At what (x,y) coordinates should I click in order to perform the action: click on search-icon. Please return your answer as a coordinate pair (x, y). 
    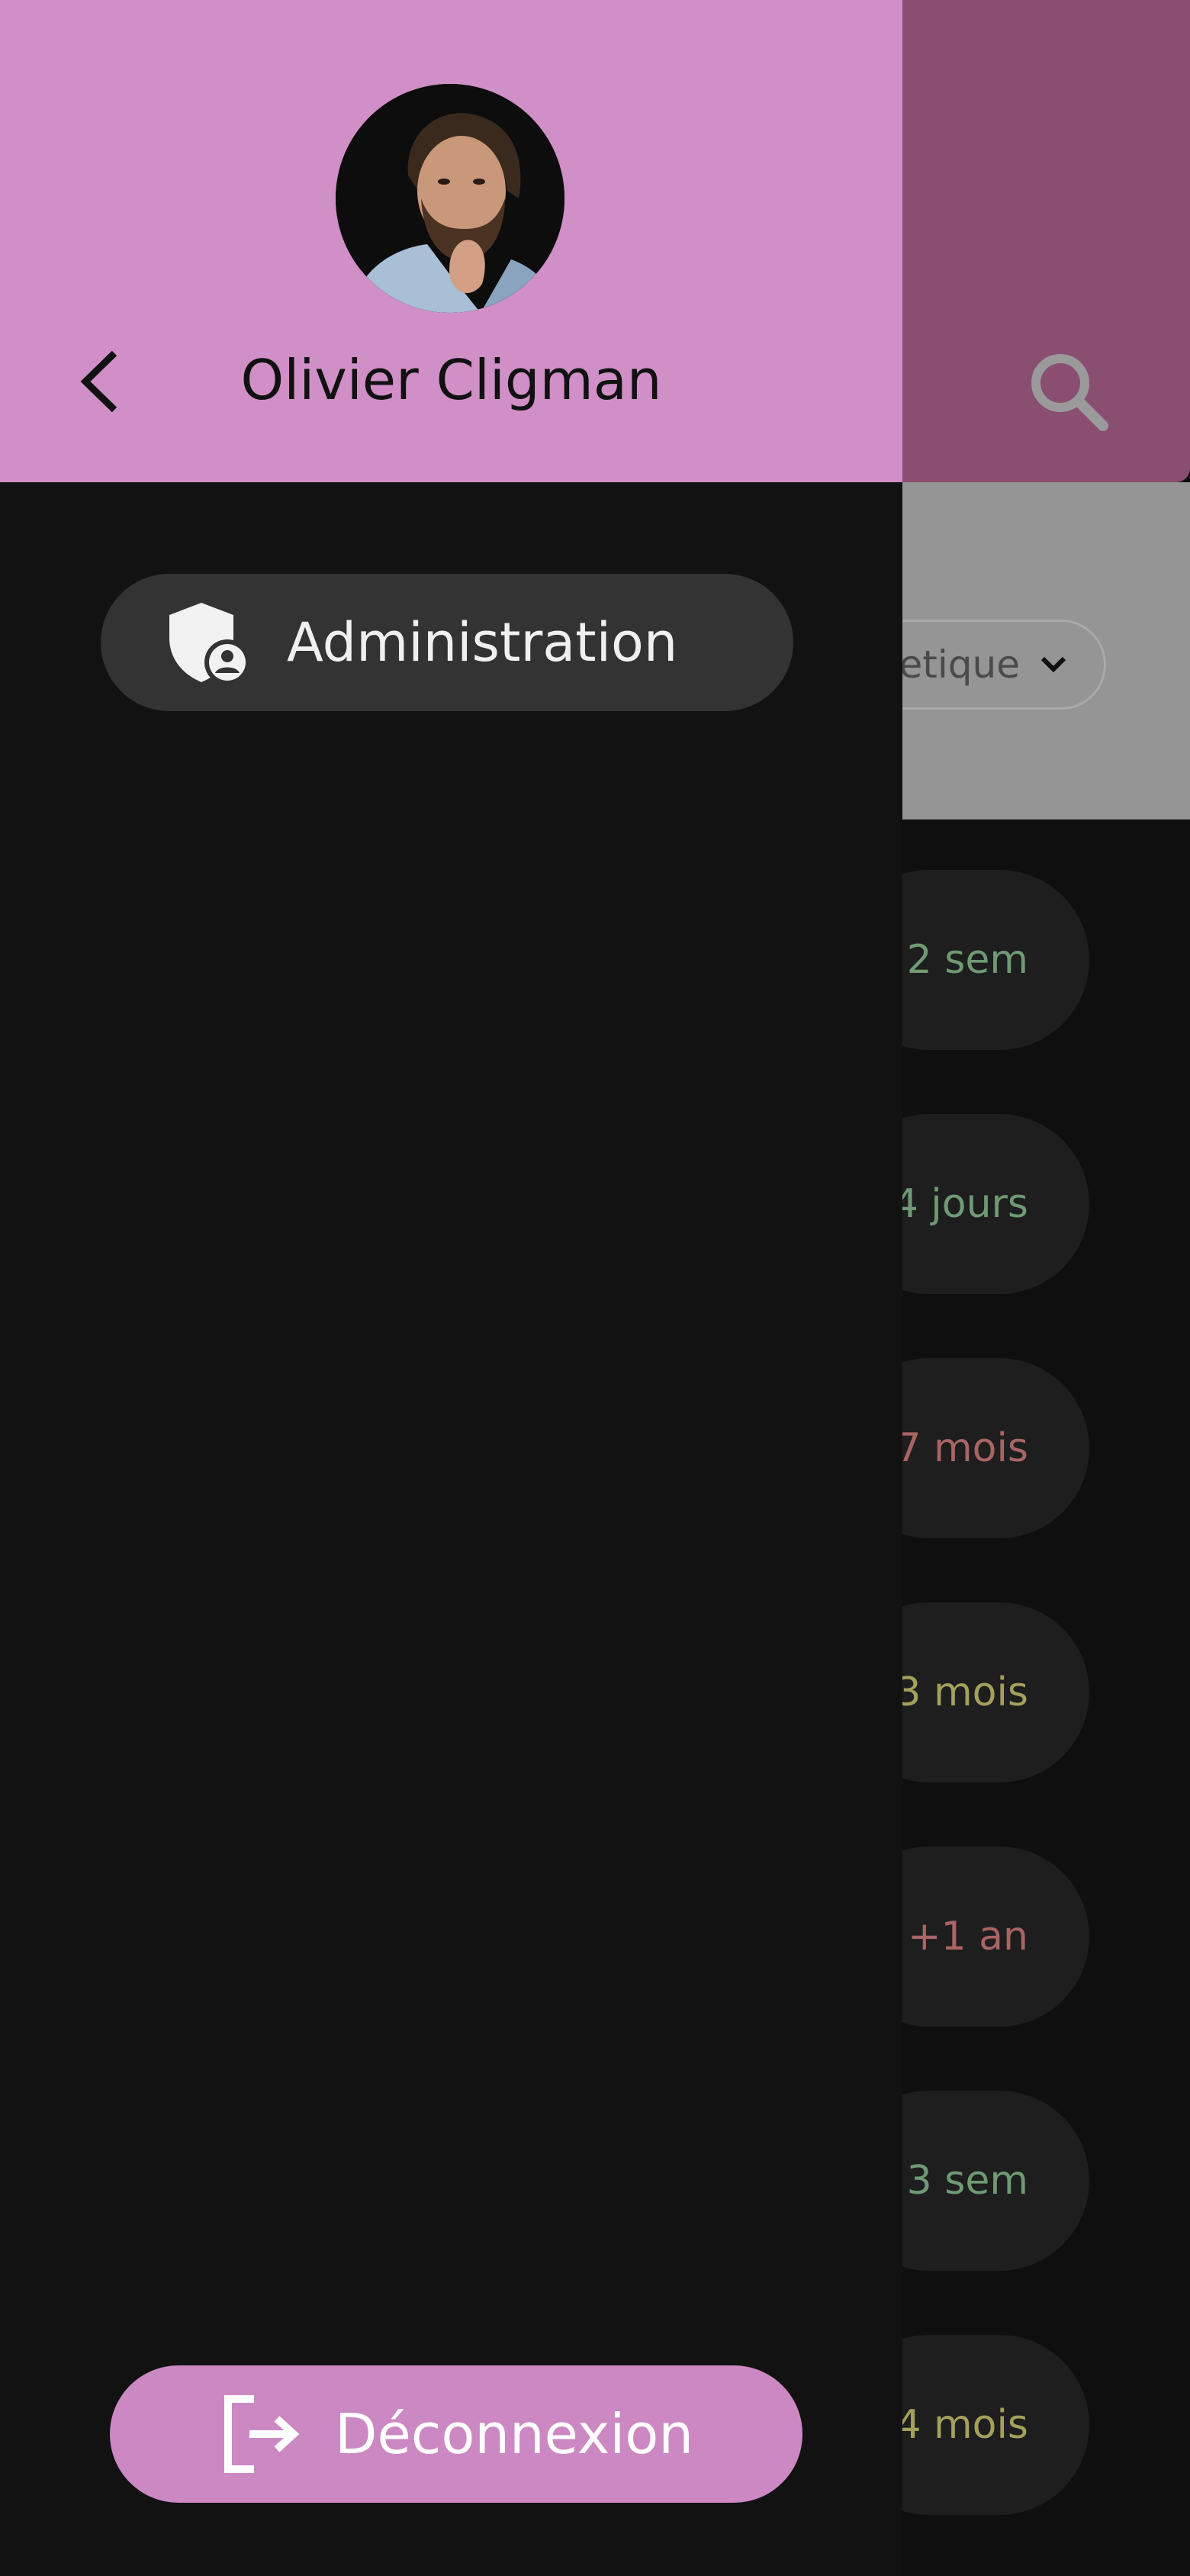
    Looking at the image, I should click on (1068, 390).